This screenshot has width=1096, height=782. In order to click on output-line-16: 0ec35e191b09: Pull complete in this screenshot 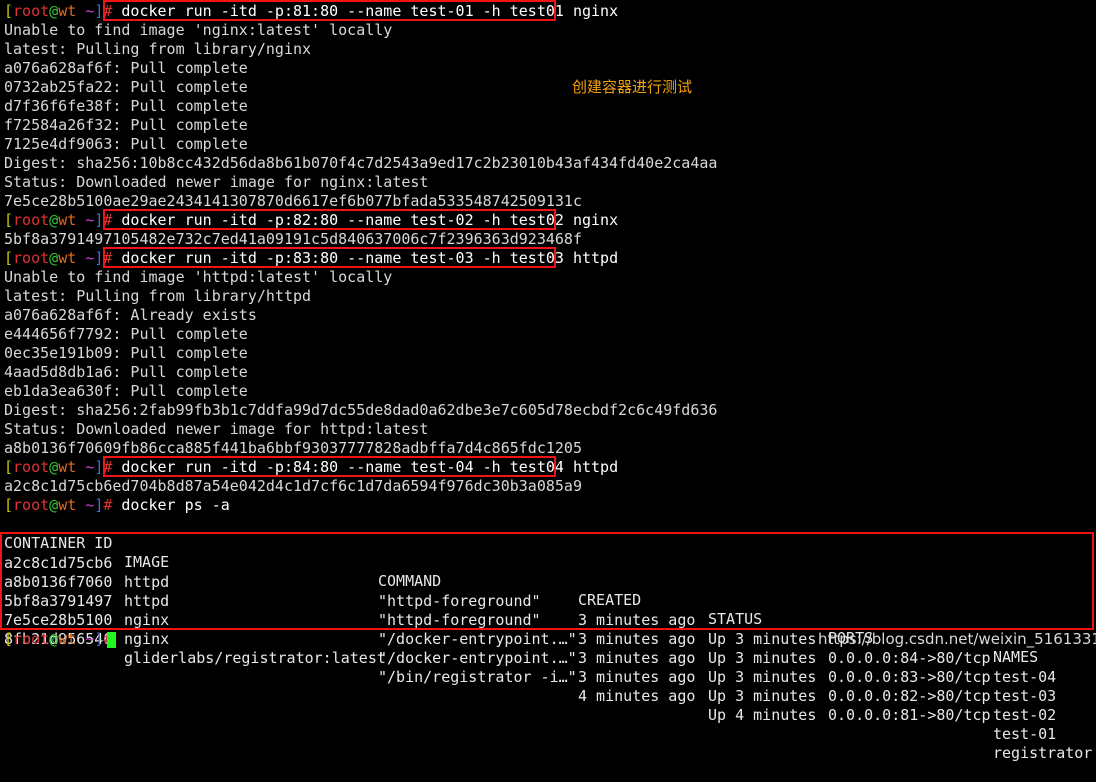, I will do `click(126, 353)`.